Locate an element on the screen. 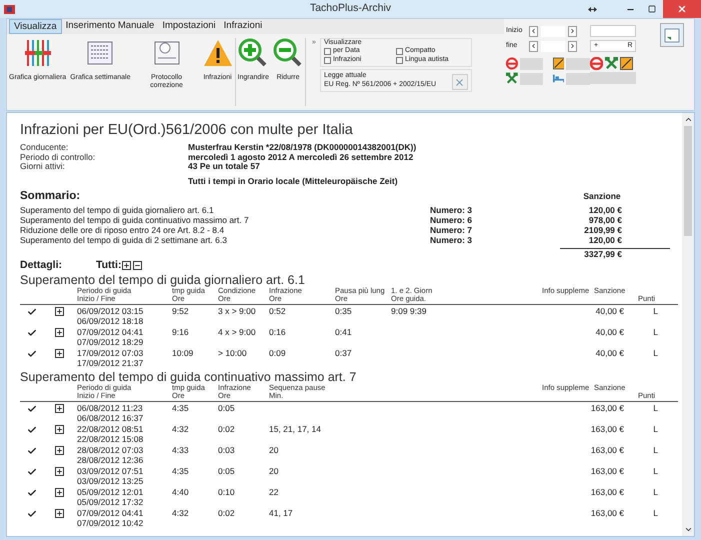 This screenshot has width=701, height=540. menu-tab: Visualizza is located at coordinates (35, 26).